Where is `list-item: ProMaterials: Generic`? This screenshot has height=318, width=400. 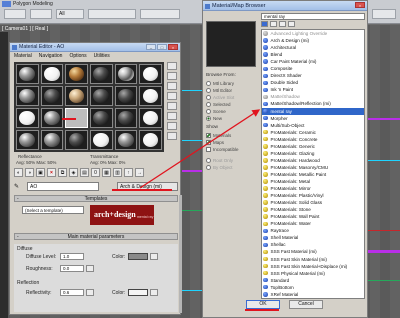 list-item: ProMaterials: Generic is located at coordinates (313, 146).